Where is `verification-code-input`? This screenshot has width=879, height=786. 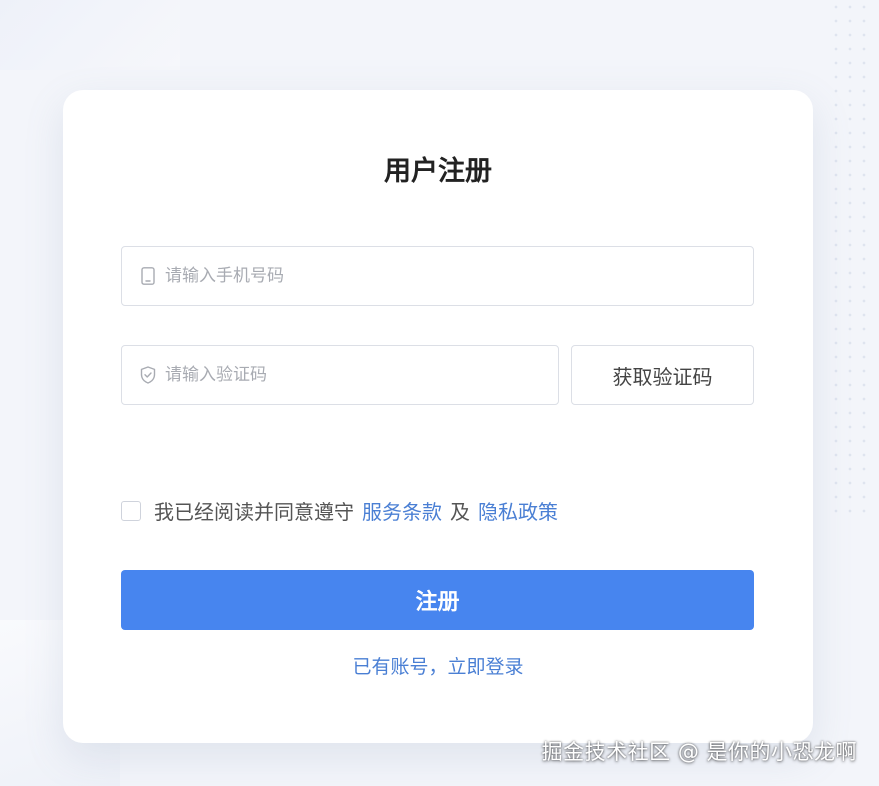
verification-code-input is located at coordinates (361, 375).